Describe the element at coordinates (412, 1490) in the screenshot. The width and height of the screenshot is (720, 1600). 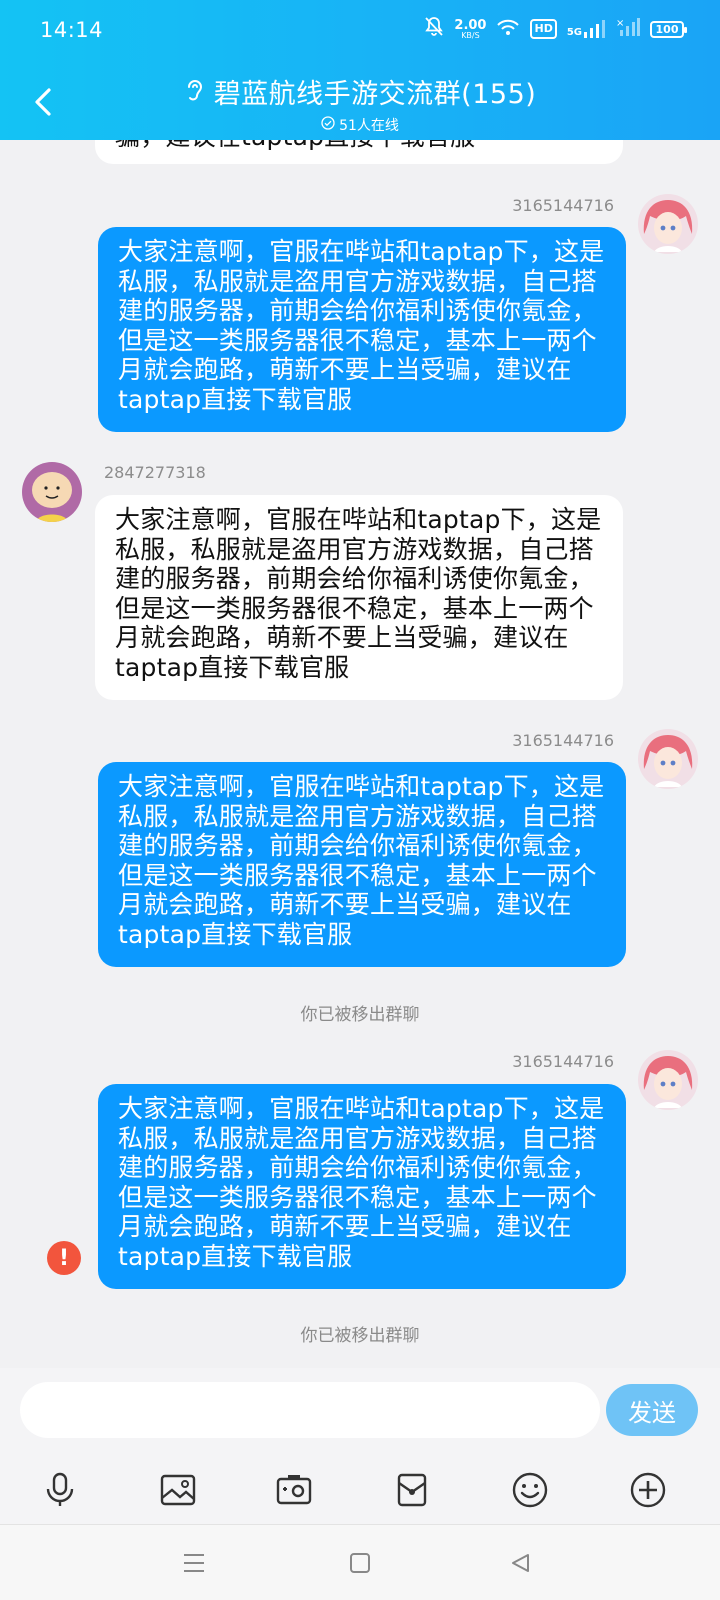
I see `red-packet-icon` at that location.